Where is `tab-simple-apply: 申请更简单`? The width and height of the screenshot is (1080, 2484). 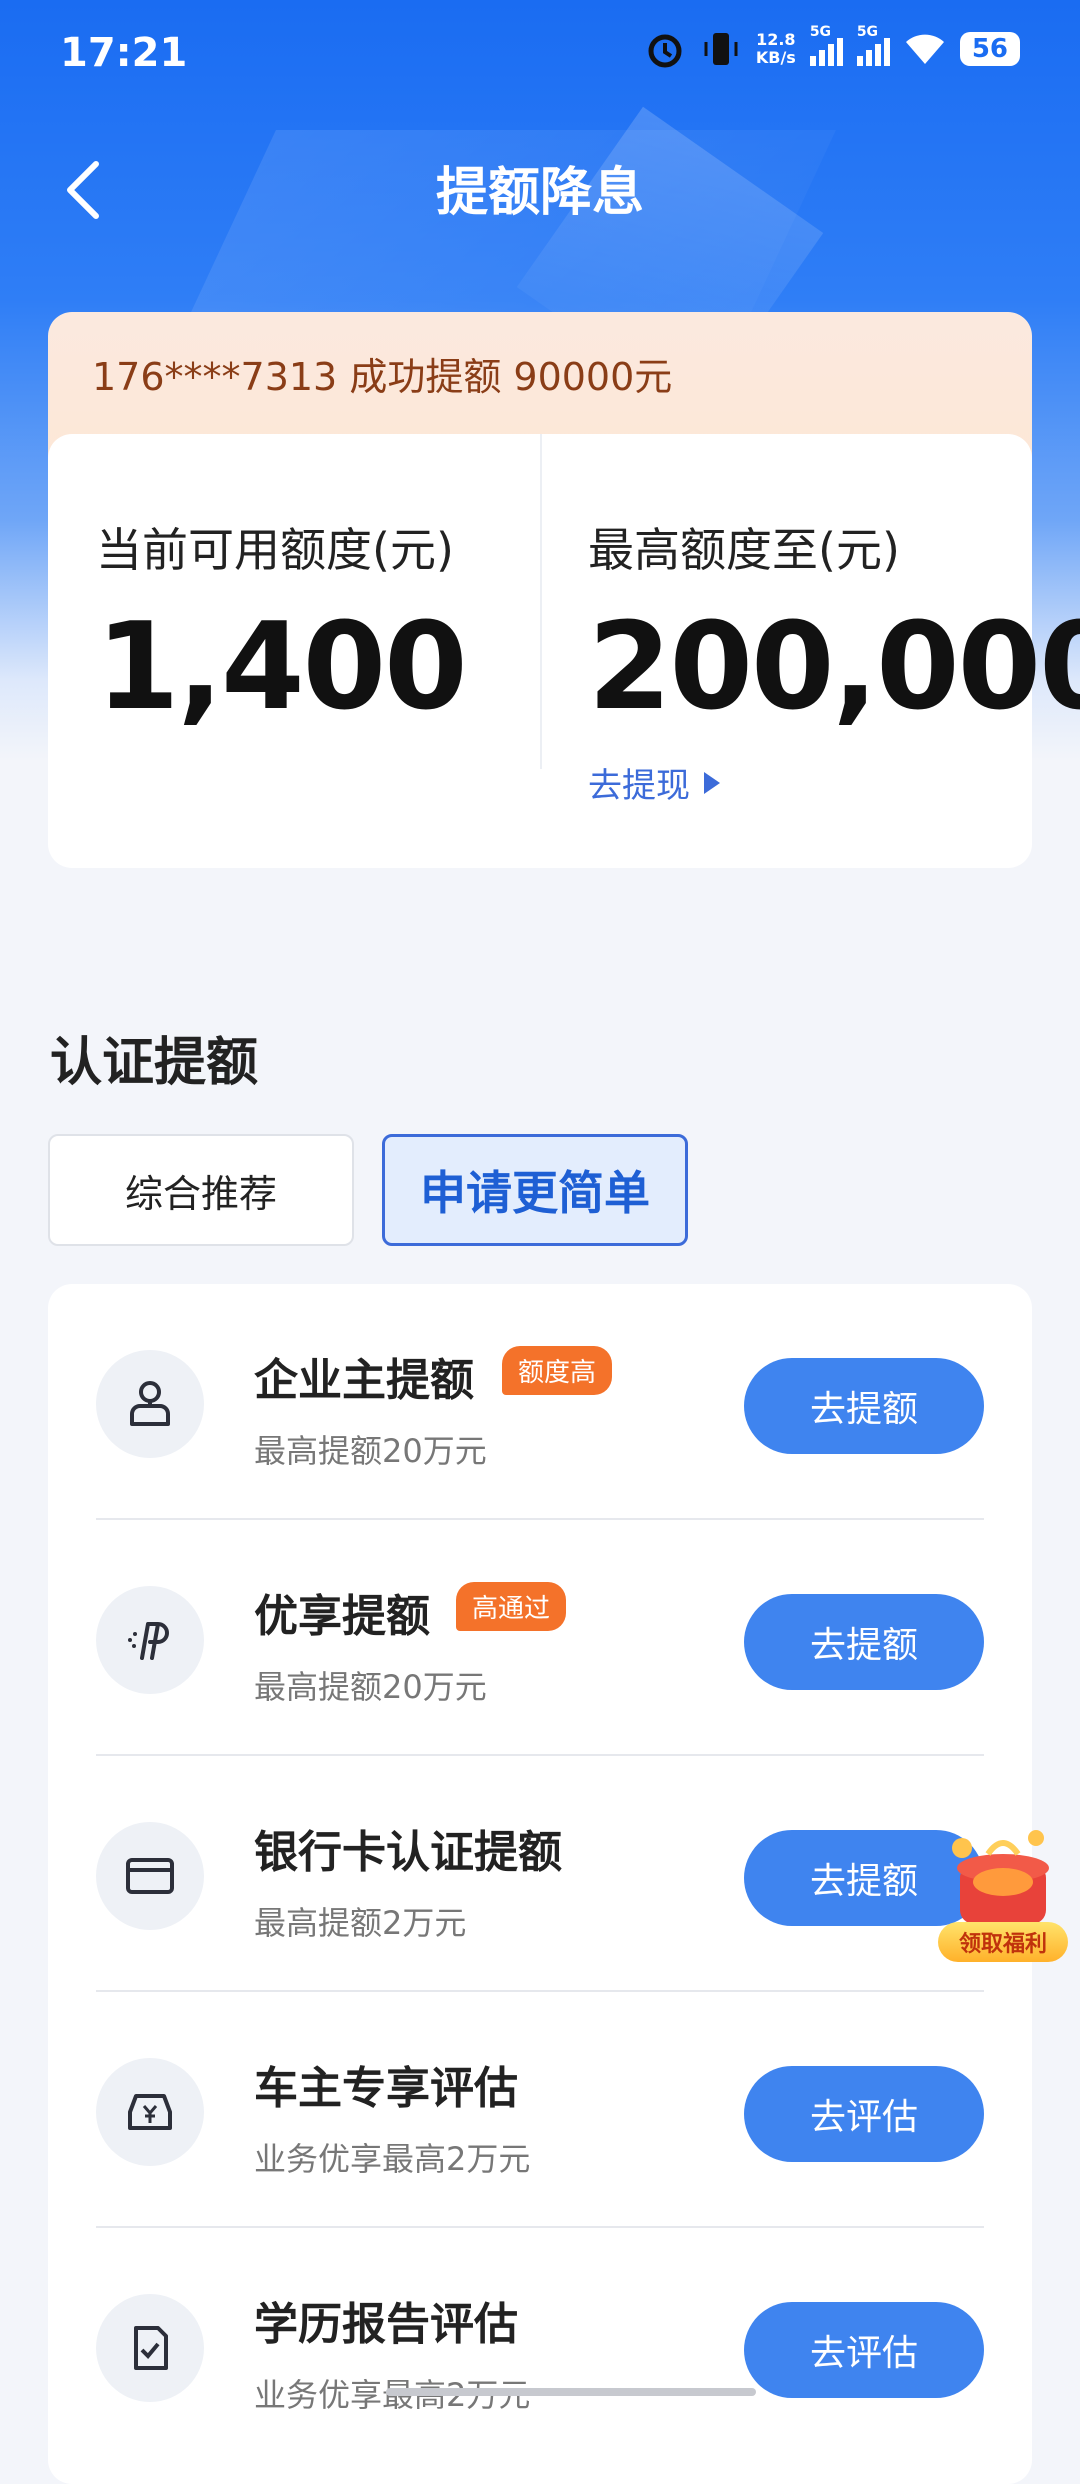 tab-simple-apply: 申请更简单 is located at coordinates (535, 1190).